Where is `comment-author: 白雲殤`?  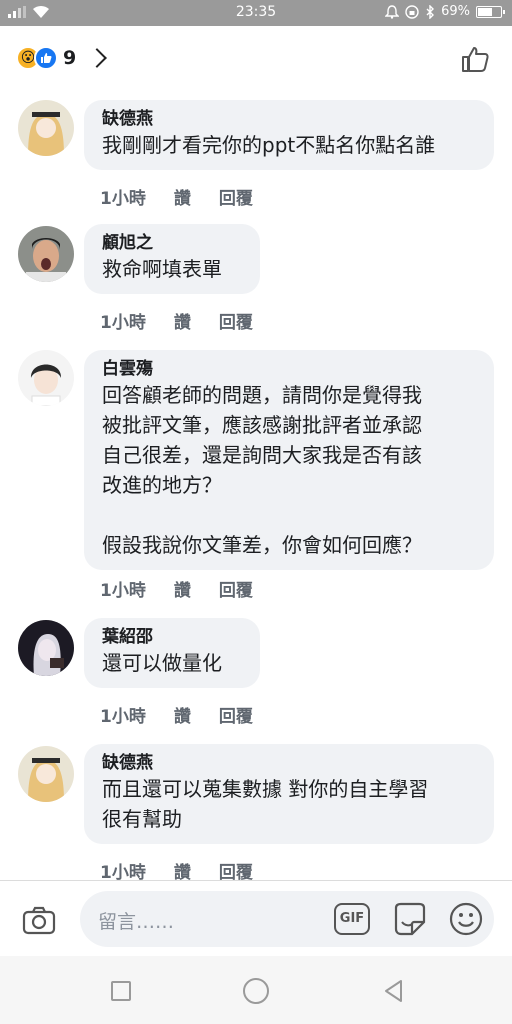 comment-author: 白雲殤 is located at coordinates (289, 369).